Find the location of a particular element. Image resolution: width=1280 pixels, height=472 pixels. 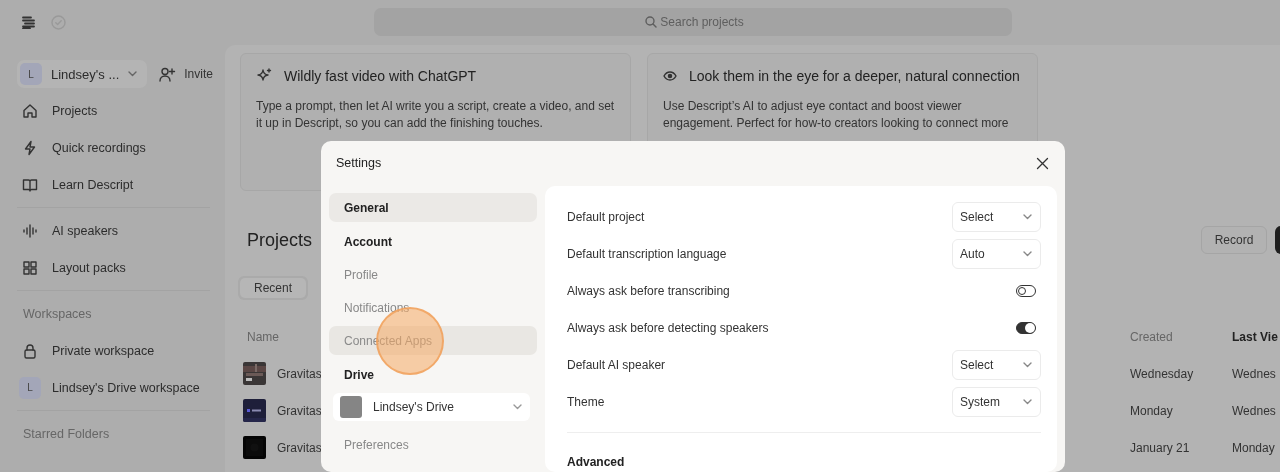

setting-label: Always ask before detecting speakers is located at coordinates (668, 327).